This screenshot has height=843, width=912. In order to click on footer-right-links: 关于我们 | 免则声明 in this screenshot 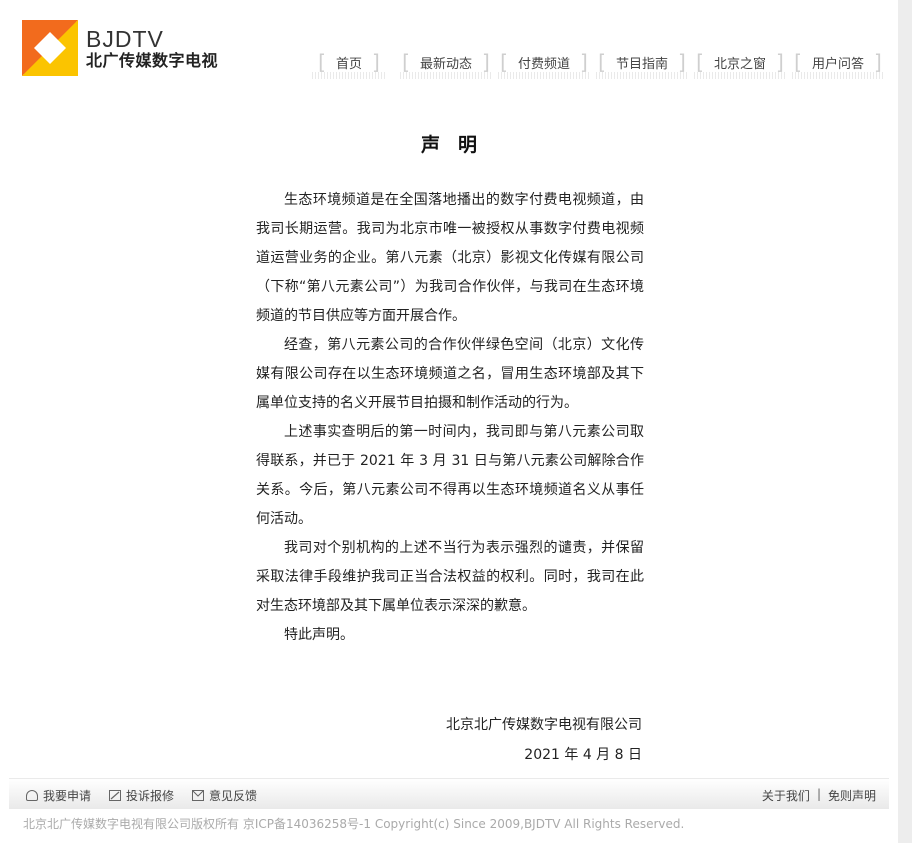, I will do `click(819, 795)`.